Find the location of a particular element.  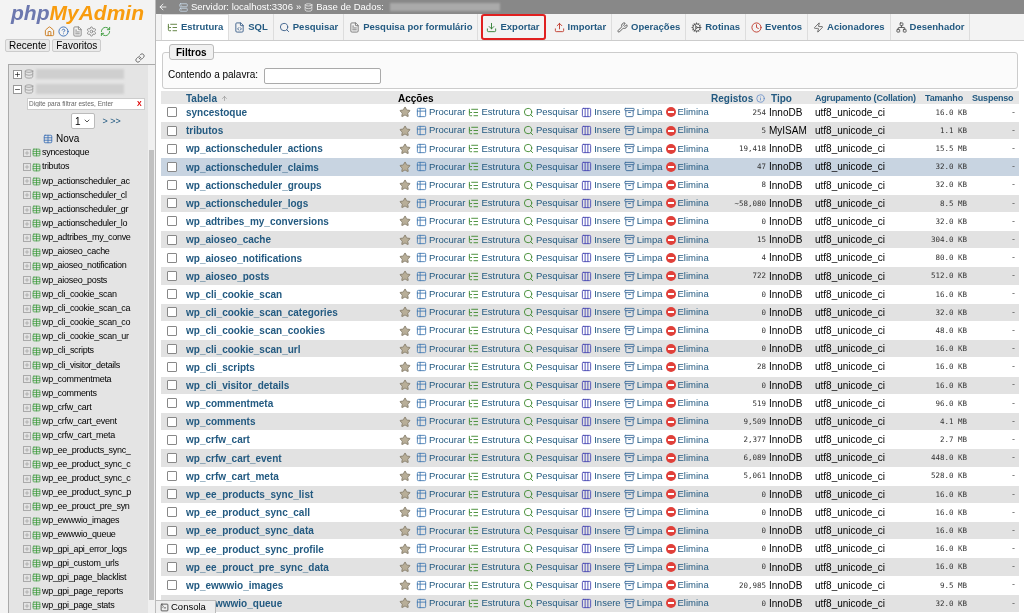

table-link: wp_cli_cookie_scan is located at coordinates (79, 294).